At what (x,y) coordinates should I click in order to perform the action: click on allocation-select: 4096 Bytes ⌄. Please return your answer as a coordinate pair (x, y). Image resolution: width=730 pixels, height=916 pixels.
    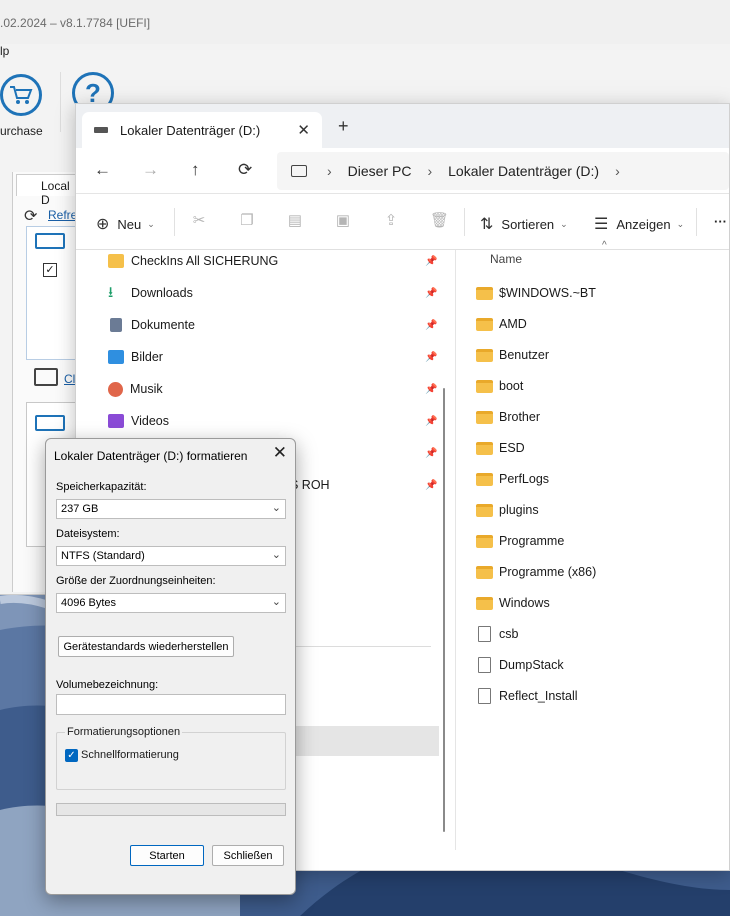
    Looking at the image, I should click on (171, 603).